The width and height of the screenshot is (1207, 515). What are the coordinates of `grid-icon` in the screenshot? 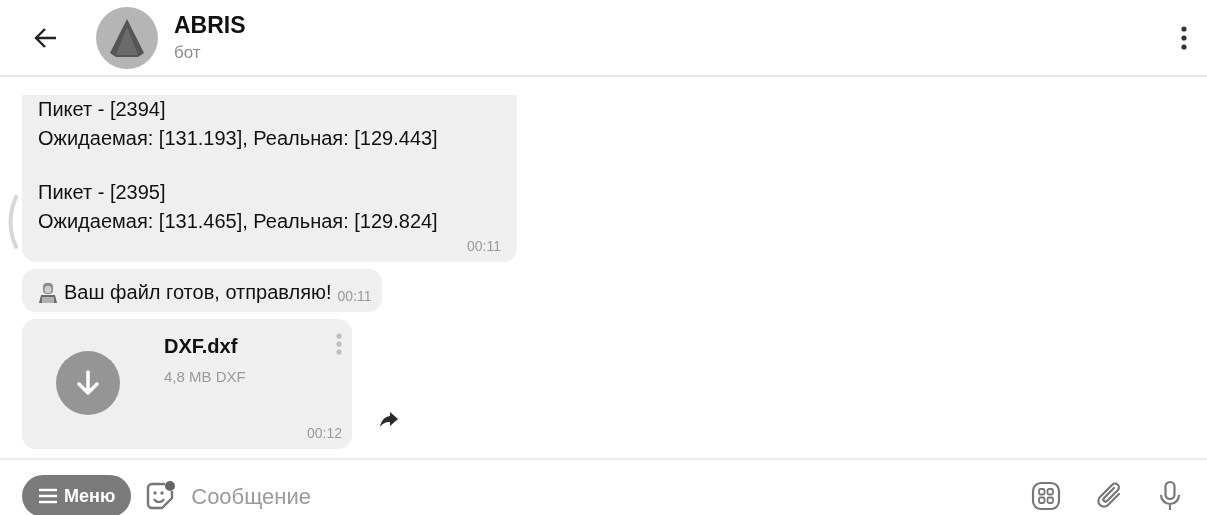 It's located at (1046, 496).